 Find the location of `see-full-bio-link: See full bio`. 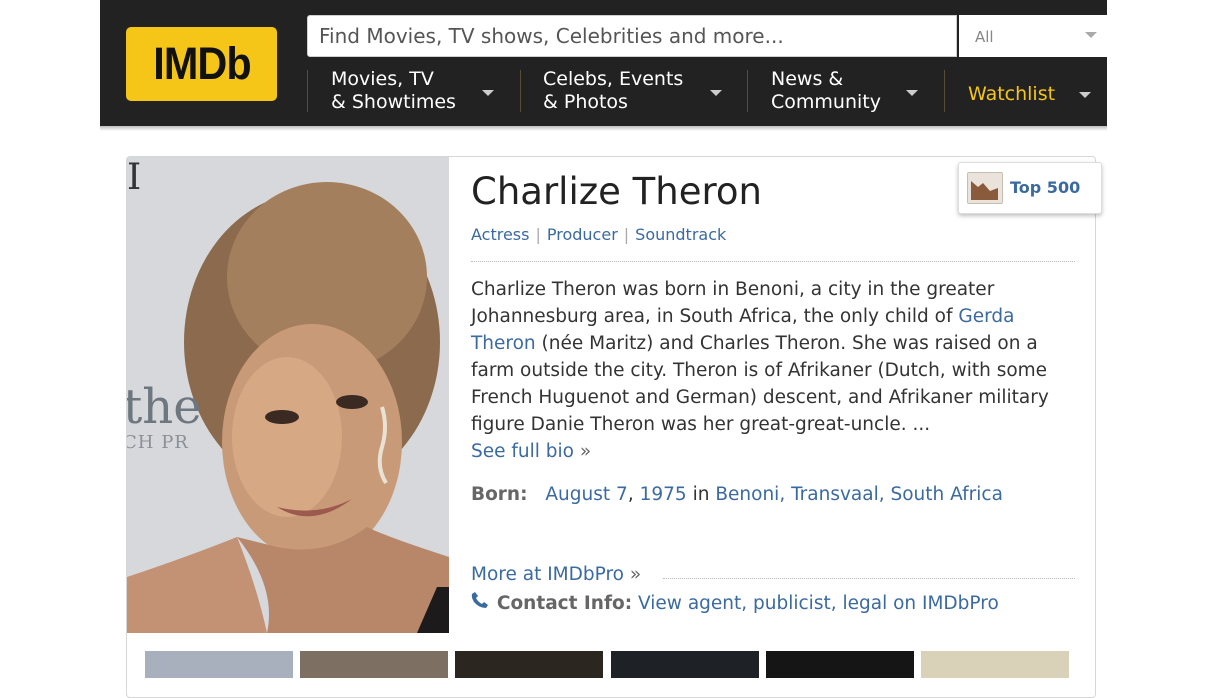

see-full-bio-link: See full bio is located at coordinates (522, 451).